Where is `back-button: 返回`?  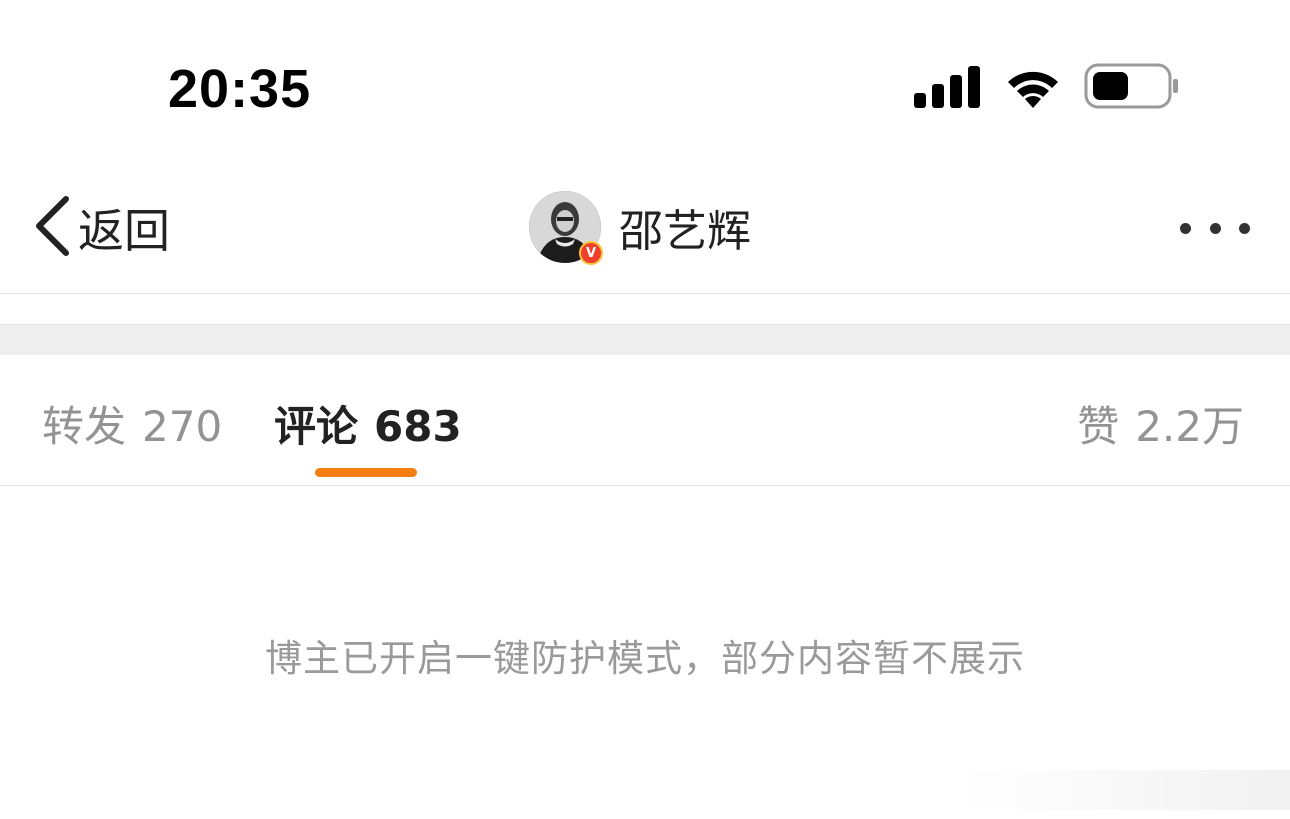
back-button: 返回 is located at coordinates (101, 228).